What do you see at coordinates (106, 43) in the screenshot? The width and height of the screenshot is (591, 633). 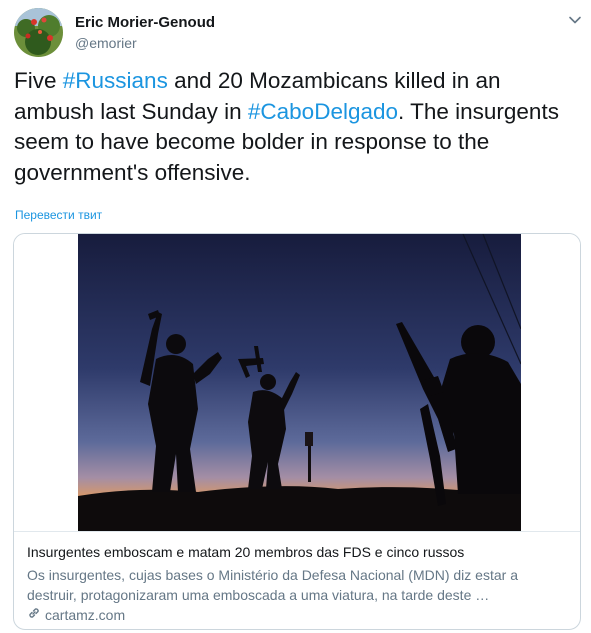 I see `author-handle: @emorier` at bounding box center [106, 43].